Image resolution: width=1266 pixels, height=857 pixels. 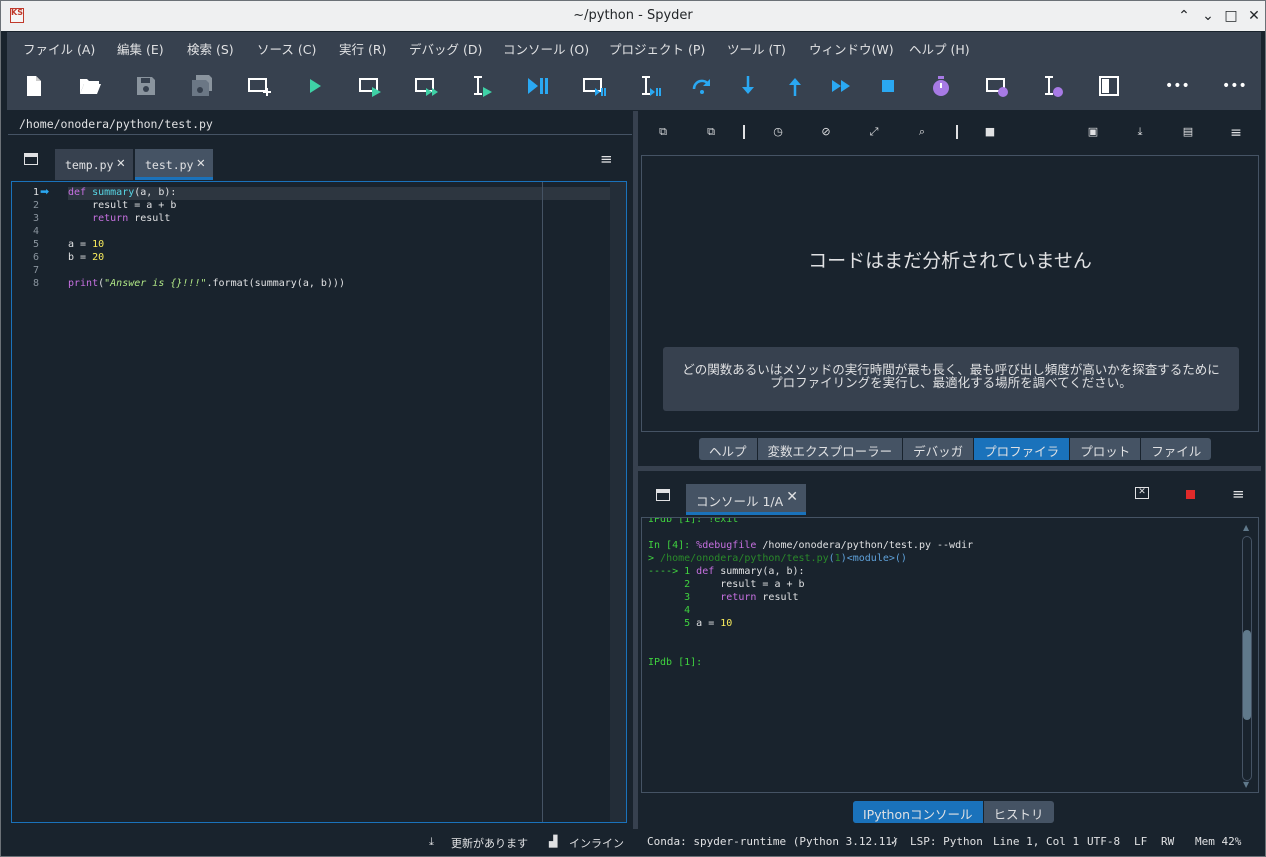 I want to click on console-token: a =, so click(x=708, y=623).